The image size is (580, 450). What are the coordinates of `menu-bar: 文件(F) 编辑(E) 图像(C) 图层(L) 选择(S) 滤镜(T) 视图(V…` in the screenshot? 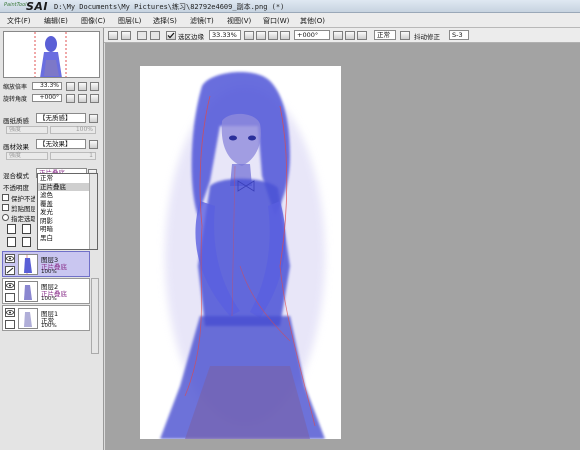 It's located at (290, 20).